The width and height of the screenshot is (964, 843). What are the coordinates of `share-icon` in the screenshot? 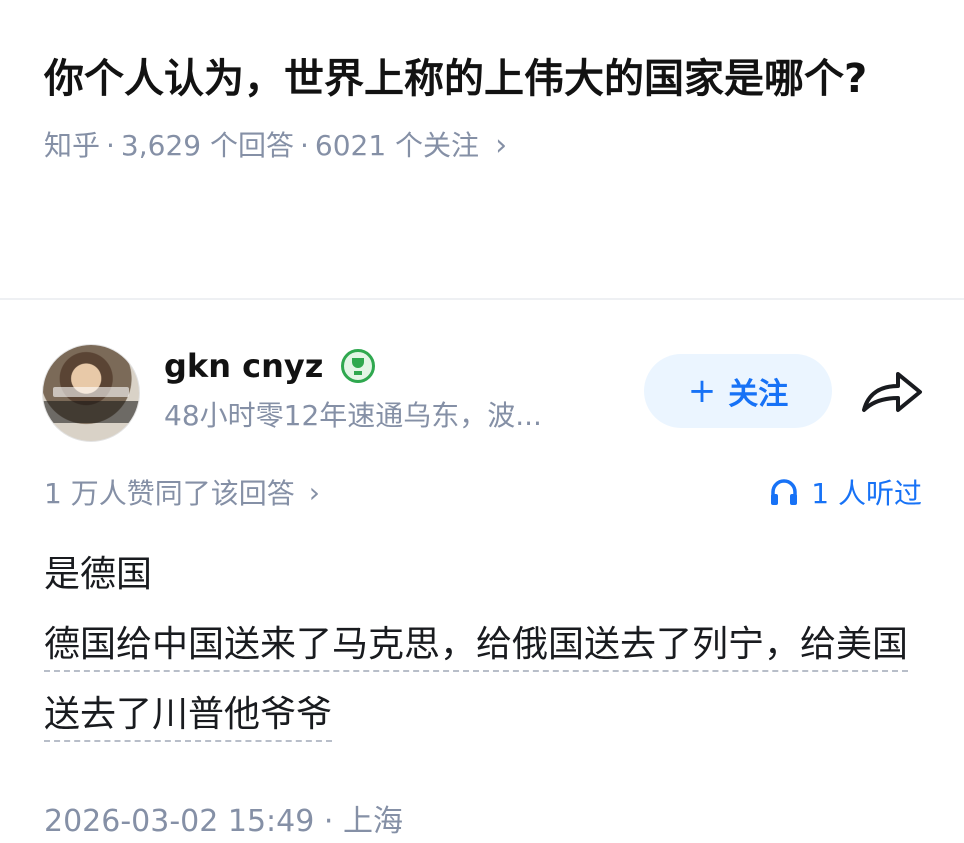 It's located at (891, 391).